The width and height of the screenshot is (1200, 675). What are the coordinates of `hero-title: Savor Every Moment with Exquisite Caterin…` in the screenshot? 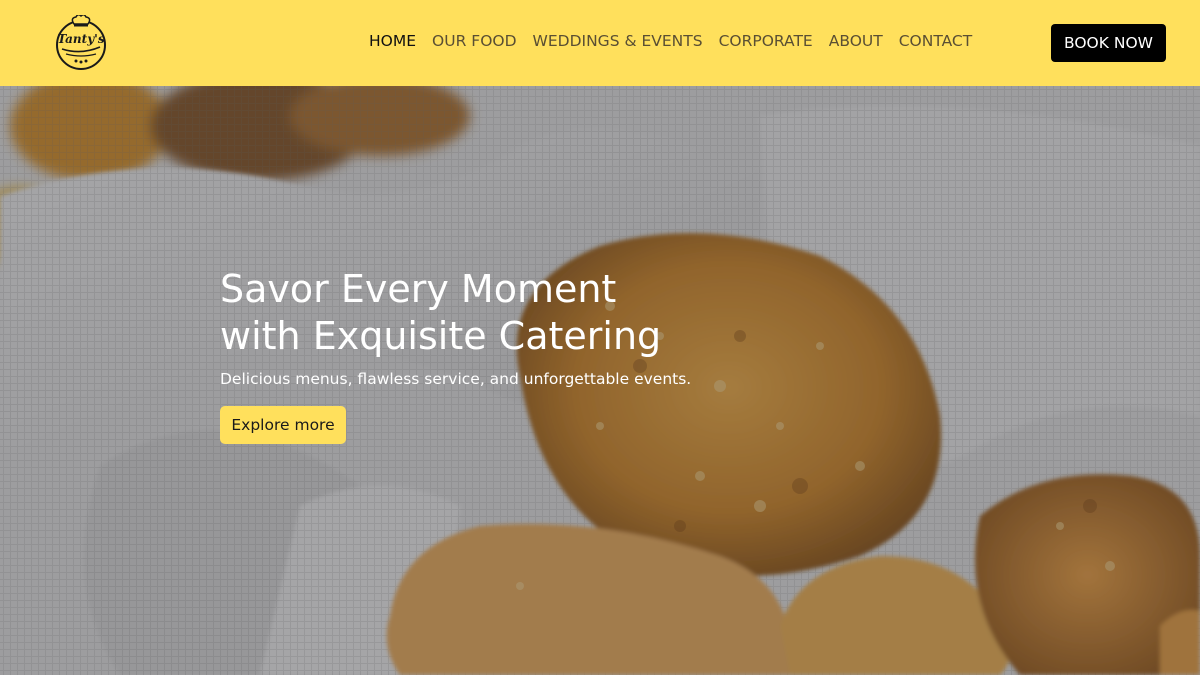 It's located at (540, 313).